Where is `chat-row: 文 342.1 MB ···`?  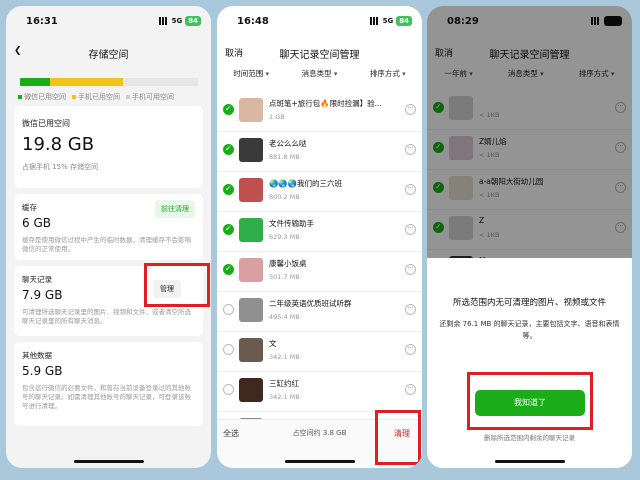 chat-row: 文 342.1 MB ··· is located at coordinates (319, 352).